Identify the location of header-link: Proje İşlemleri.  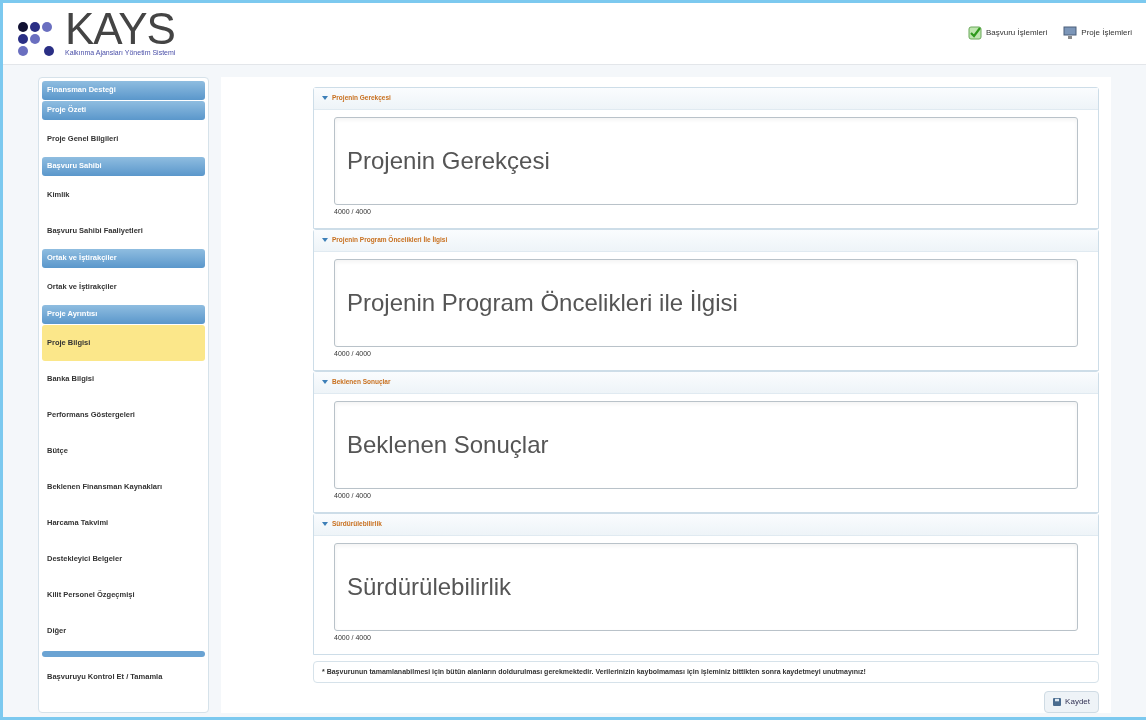
(1097, 33).